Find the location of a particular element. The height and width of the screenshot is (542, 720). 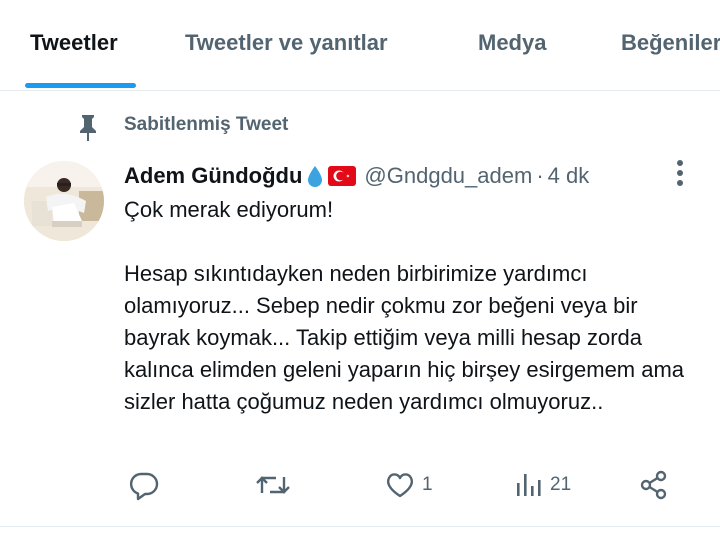

tab-likes: Beğeniler is located at coordinates (670, 43).